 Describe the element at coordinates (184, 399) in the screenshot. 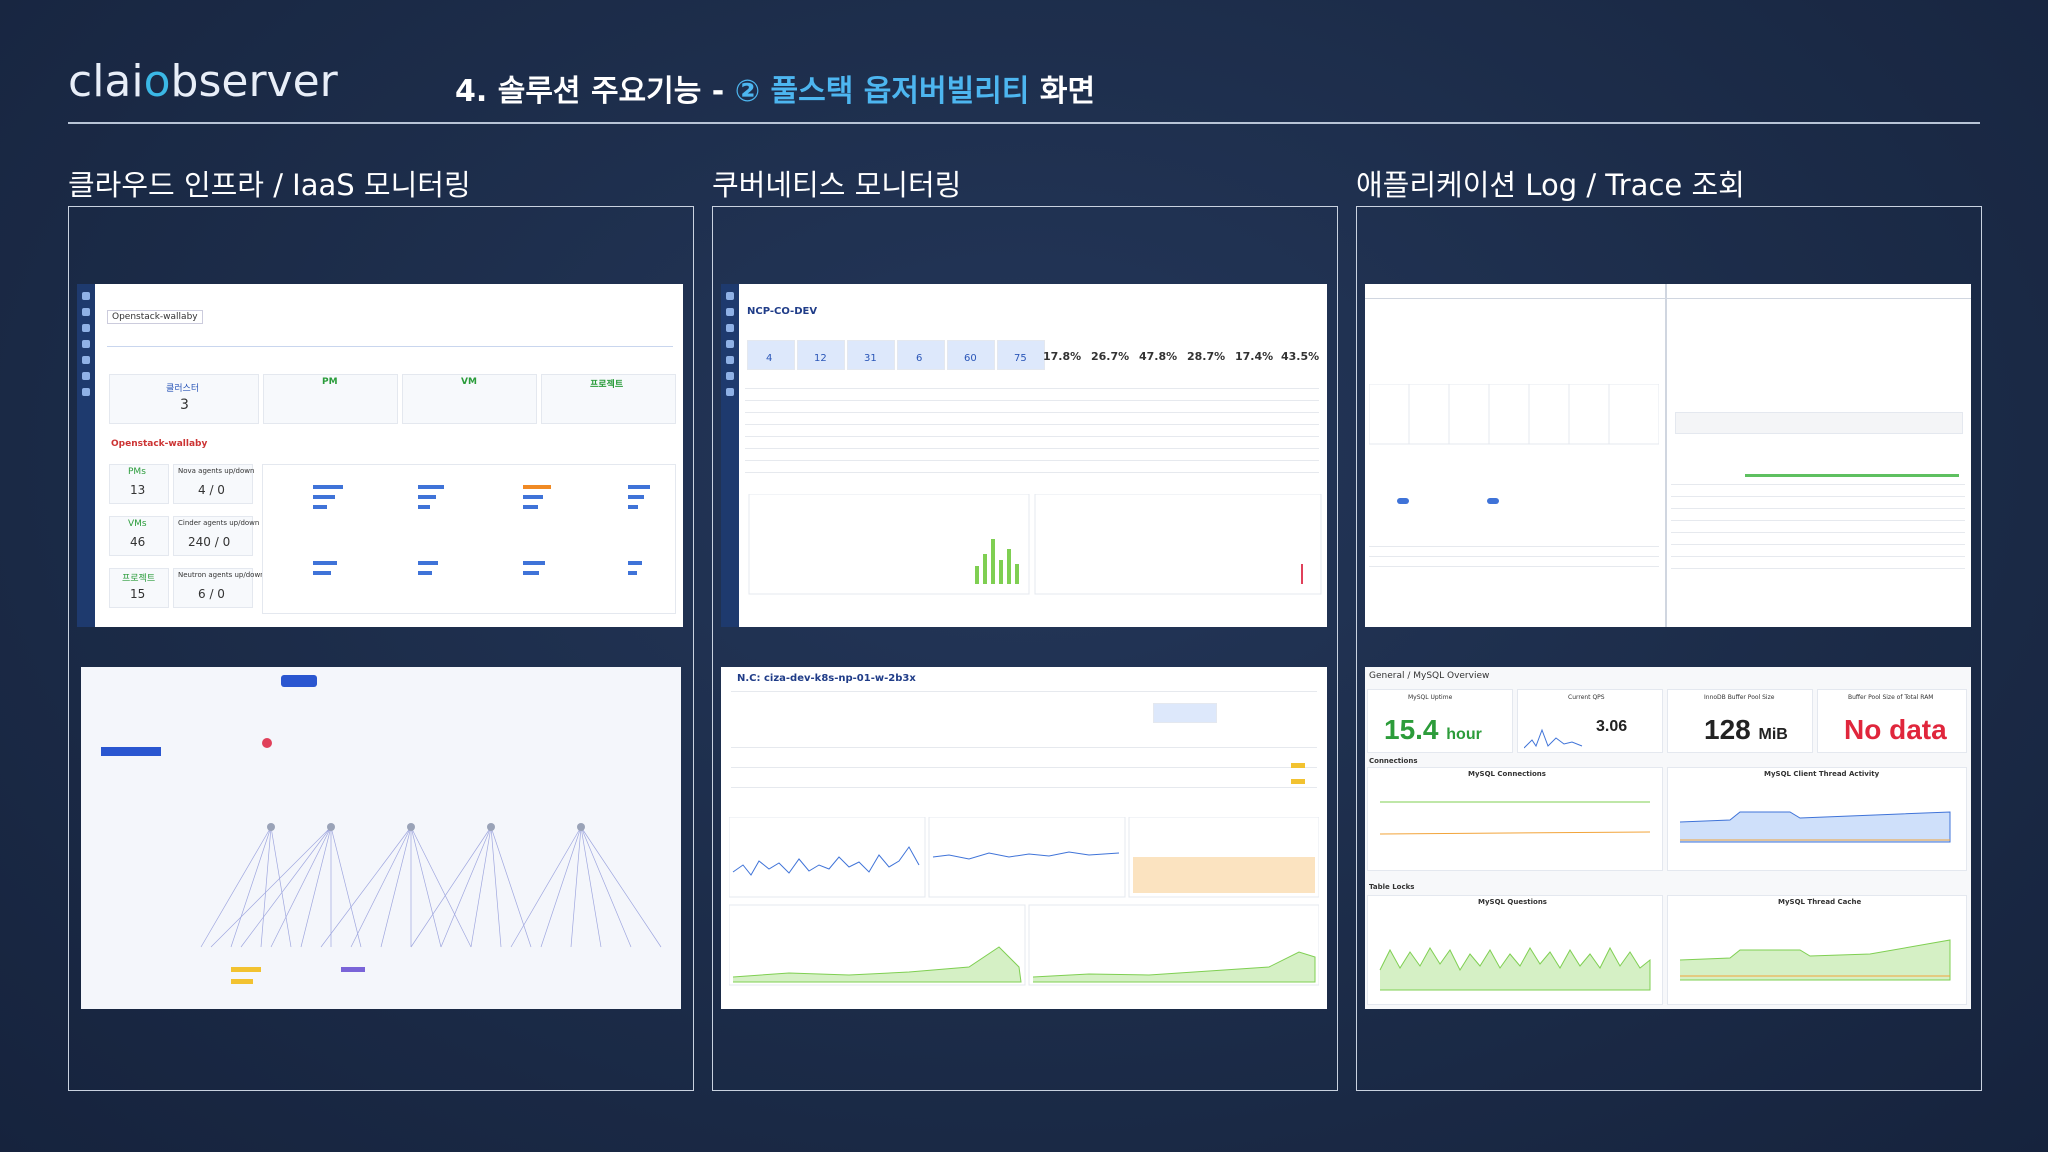

I see `cluster-card: 클러스터 3` at that location.